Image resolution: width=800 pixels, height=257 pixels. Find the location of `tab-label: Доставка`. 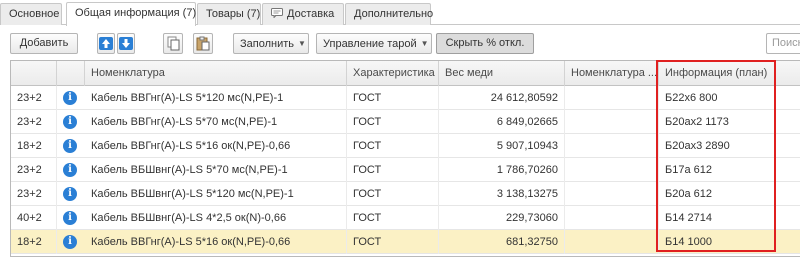

tab-label: Доставка is located at coordinates (311, 14).